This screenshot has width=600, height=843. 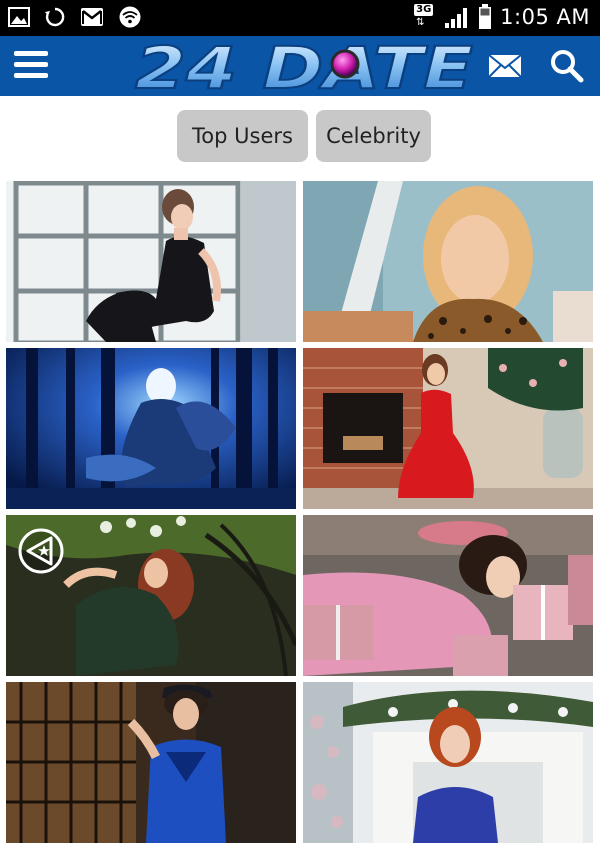 I want to click on share-icon, so click(x=41, y=551).